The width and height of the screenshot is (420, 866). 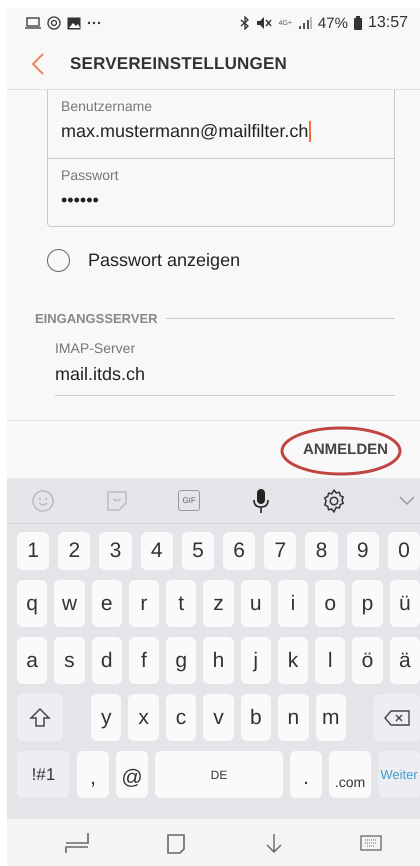 What do you see at coordinates (33, 23) in the screenshot?
I see `laptop-icon` at bounding box center [33, 23].